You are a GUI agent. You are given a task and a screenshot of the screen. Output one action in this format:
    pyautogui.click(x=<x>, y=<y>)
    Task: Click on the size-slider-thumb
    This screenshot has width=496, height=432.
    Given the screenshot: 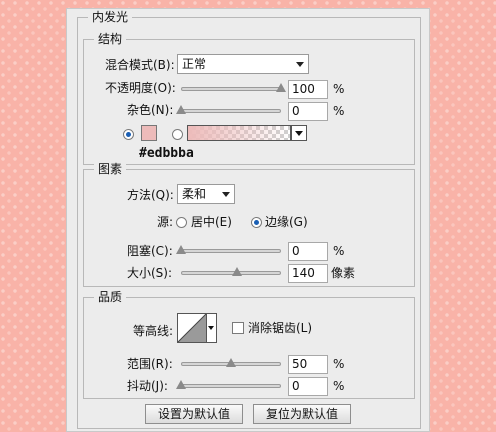 What is the action you would take?
    pyautogui.click(x=237, y=271)
    